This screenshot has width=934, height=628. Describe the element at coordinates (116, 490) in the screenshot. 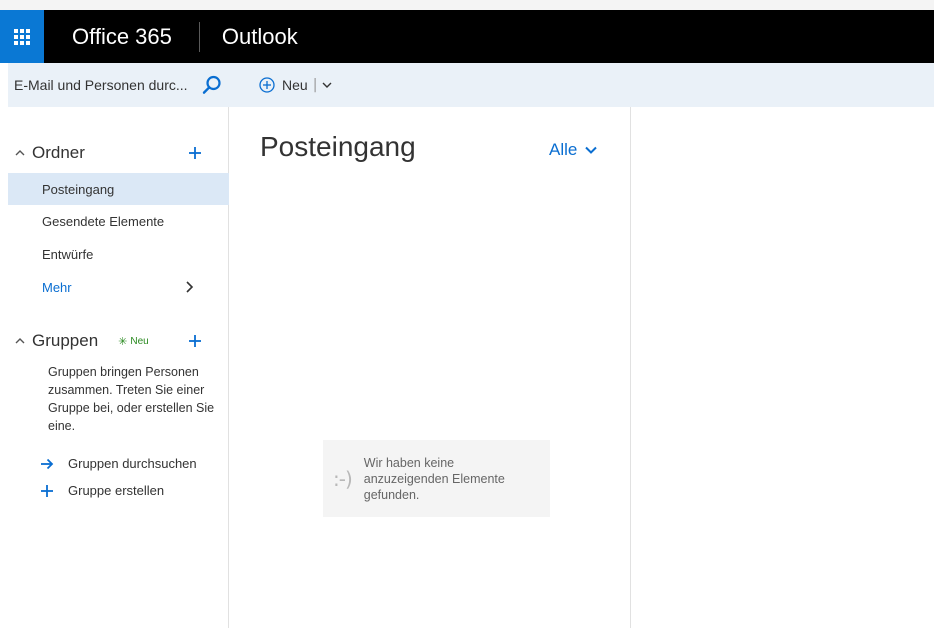

I see `action-label: Gruppe erstellen` at that location.